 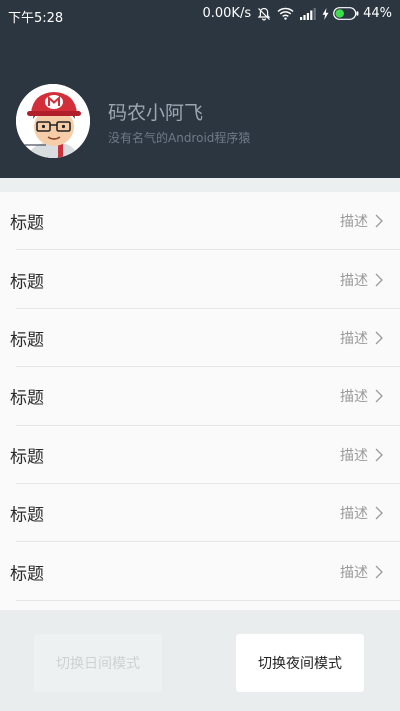 I want to click on profile-bio: 没有名气的Android程序猿, so click(x=179, y=138).